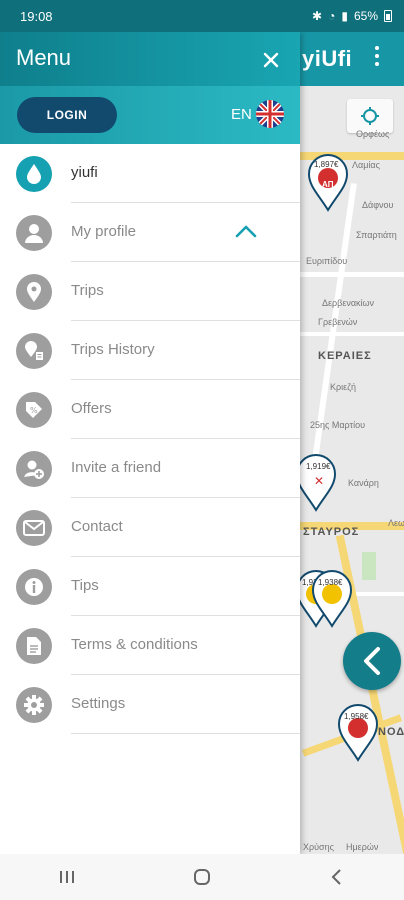 The width and height of the screenshot is (404, 900). Describe the element at coordinates (150, 232) in the screenshot. I see `menu-item-my-profile: My profile` at that location.